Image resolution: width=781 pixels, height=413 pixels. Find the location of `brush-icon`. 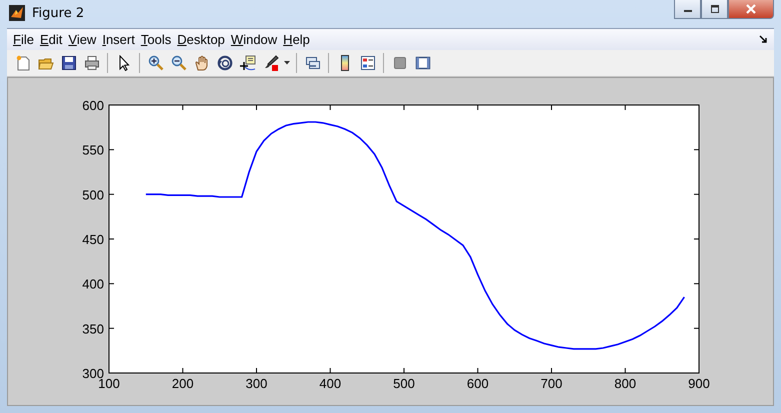

brush-icon is located at coordinates (270, 63).